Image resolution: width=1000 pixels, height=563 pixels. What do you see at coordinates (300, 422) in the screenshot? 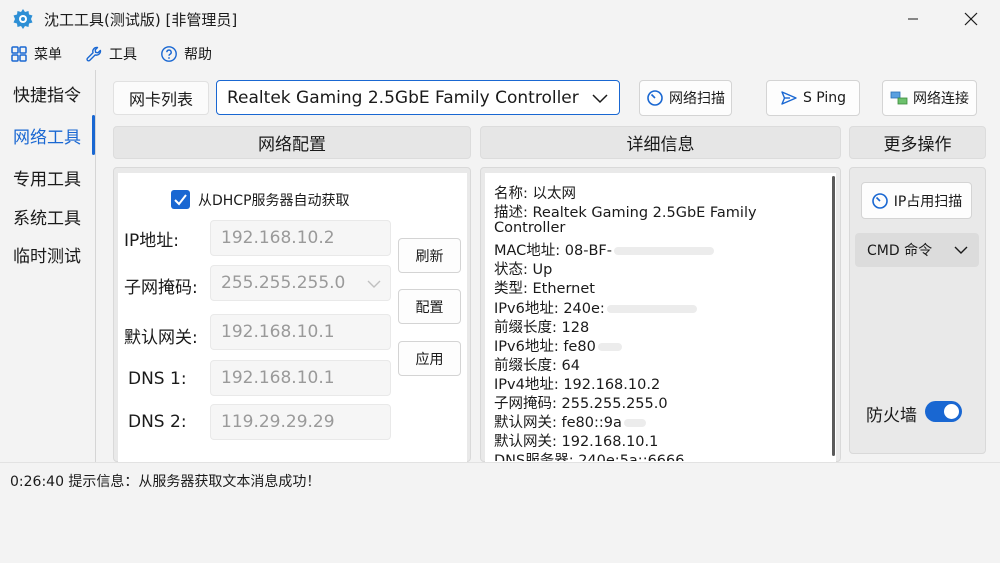
I see `dns2-input: 119.29.29.29` at bounding box center [300, 422].